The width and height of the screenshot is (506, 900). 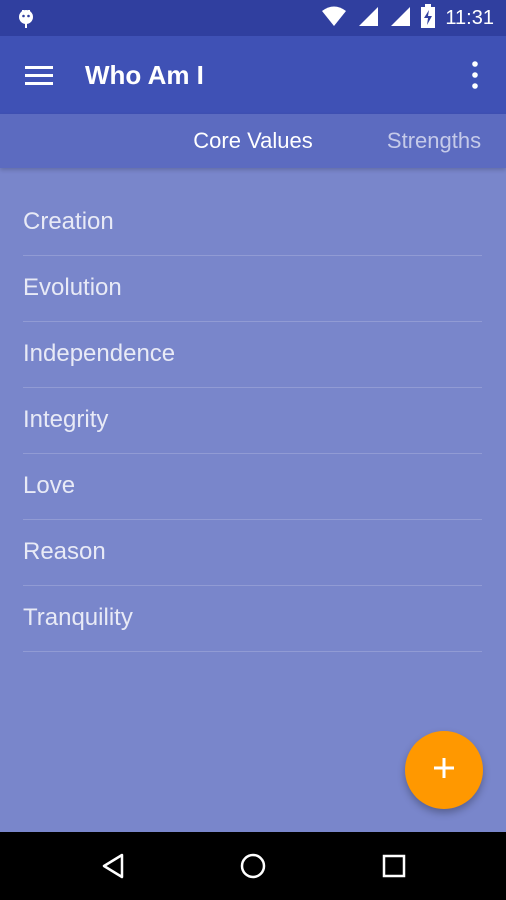 I want to click on app-bar: Who Am I, so click(x=253, y=75).